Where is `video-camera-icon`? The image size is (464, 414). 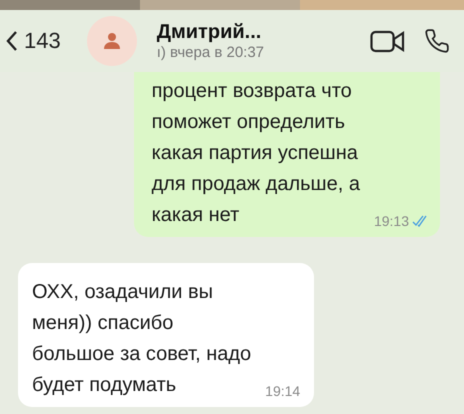 video-camera-icon is located at coordinates (388, 41).